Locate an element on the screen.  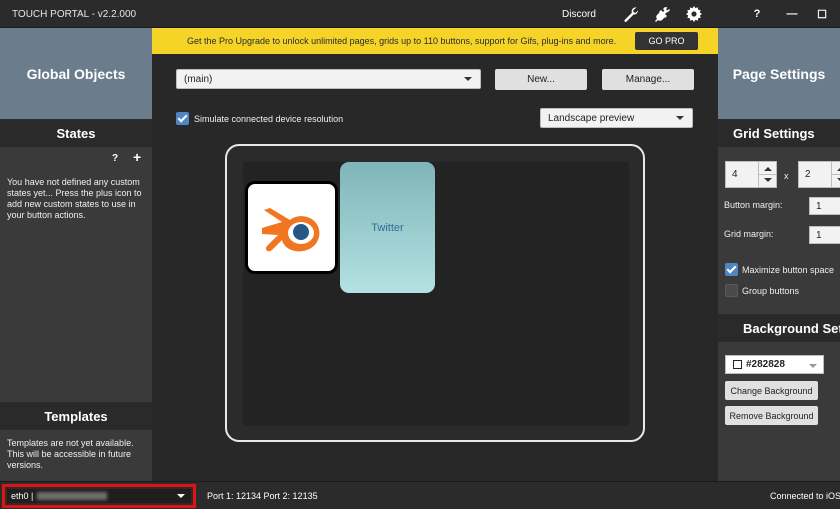
go-pro-button: GO PRO is located at coordinates (666, 41).